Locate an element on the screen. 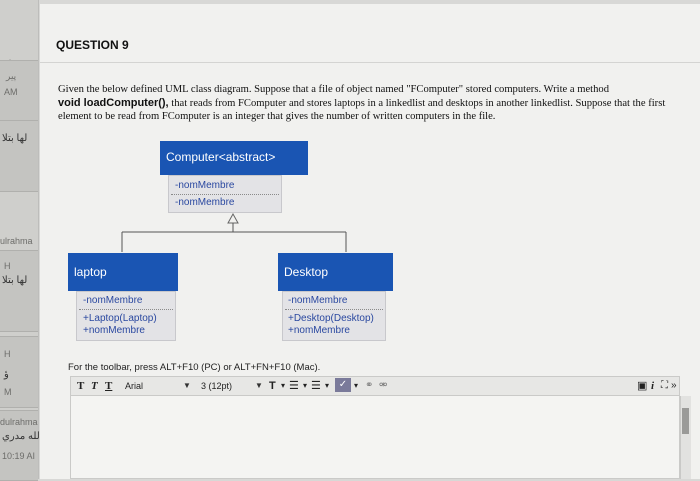  sidebar-text: ulrahma is located at coordinates (16, 241).